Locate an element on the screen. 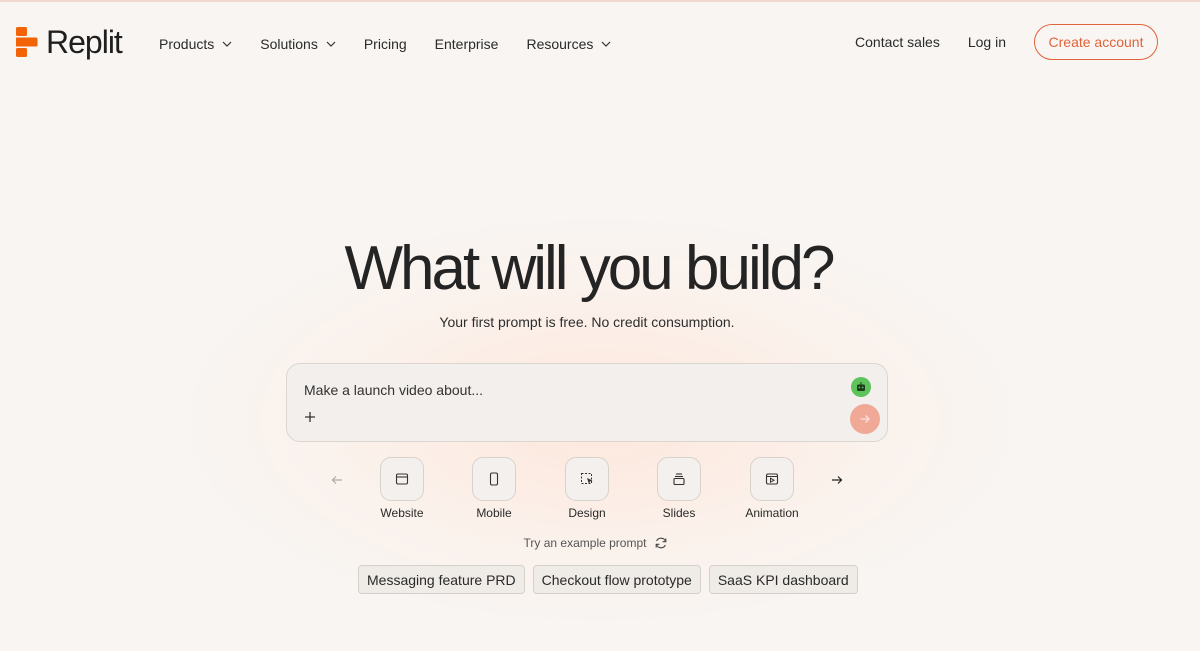 The width and height of the screenshot is (1200, 651). nav-item-label: Resources is located at coordinates (560, 44).